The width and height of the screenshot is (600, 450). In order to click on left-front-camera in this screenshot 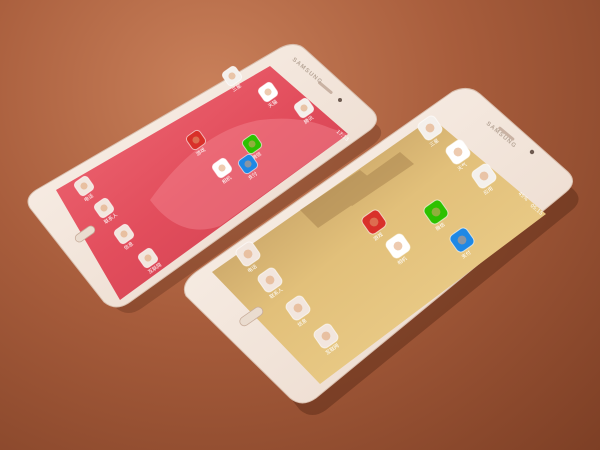, I will do `click(340, 100)`.